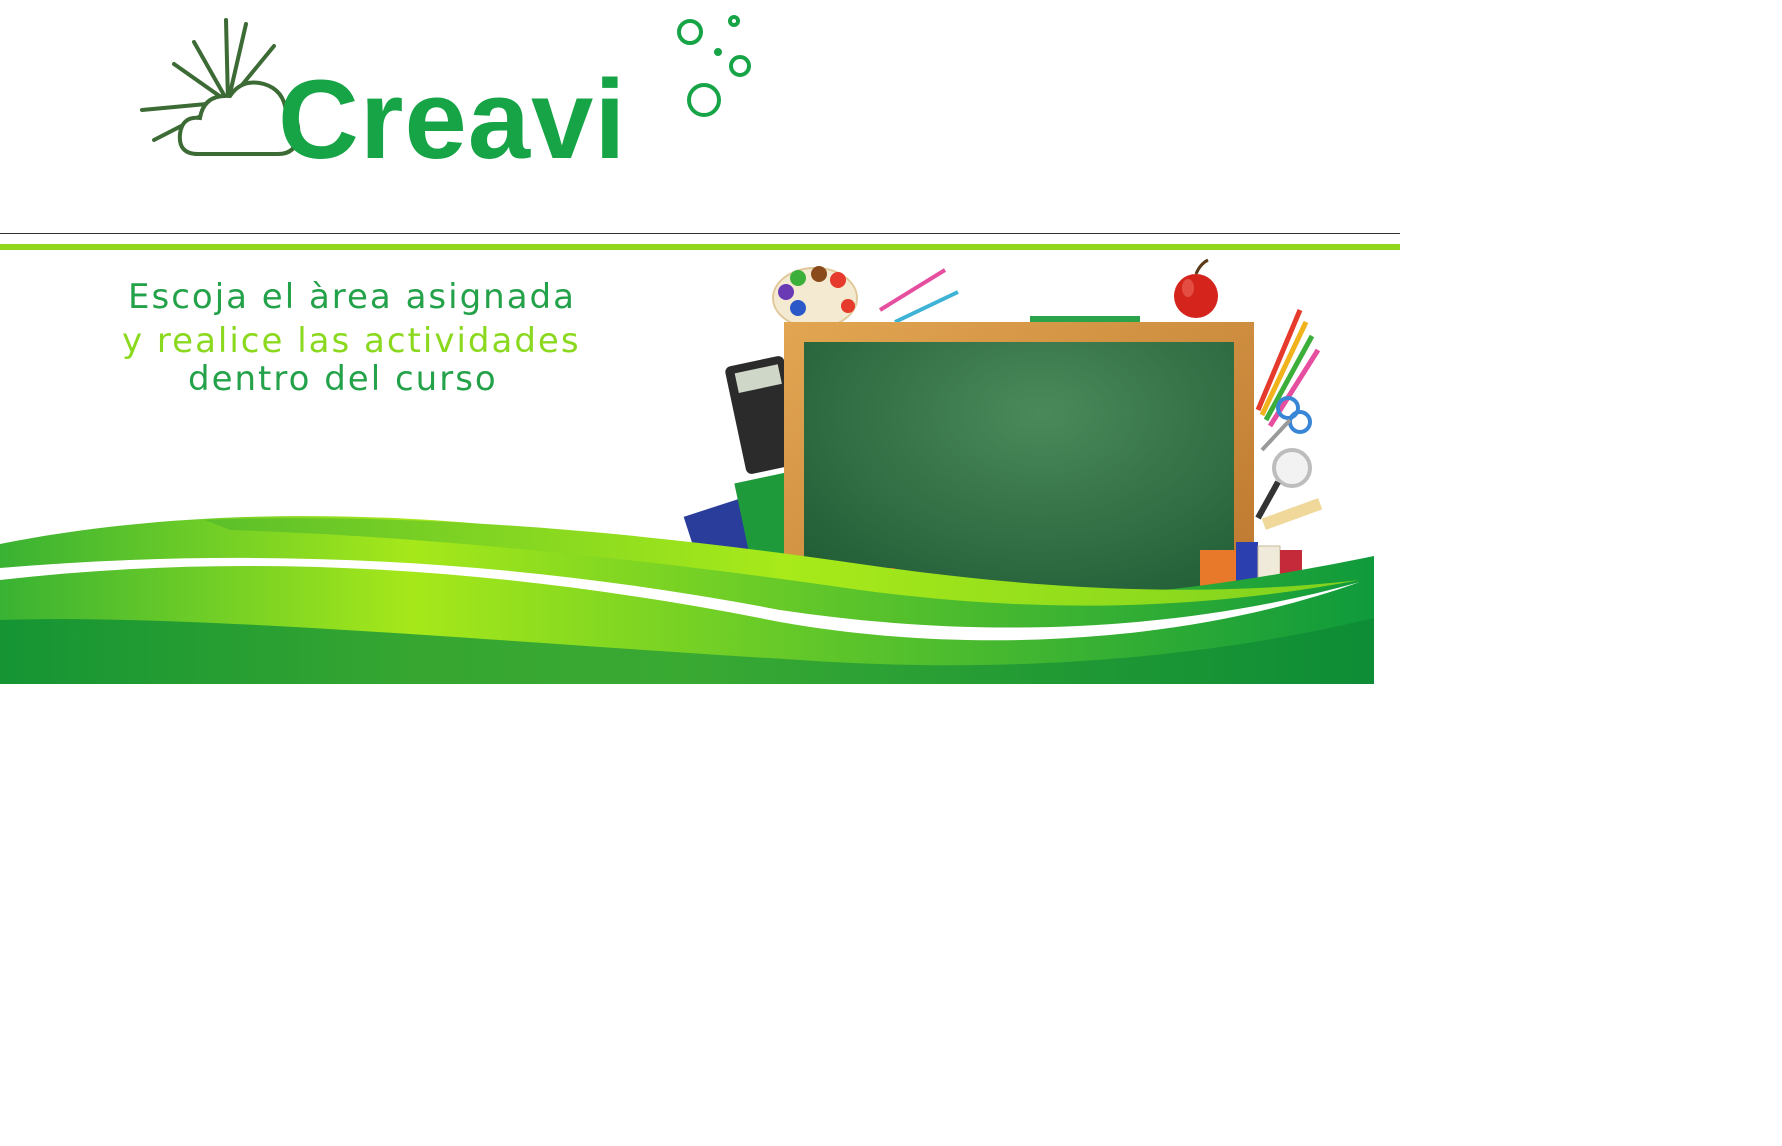 Image resolution: width=1782 pixels, height=1146 pixels. Describe the element at coordinates (714, 66) in the screenshot. I see `bubbles-icon` at that location.